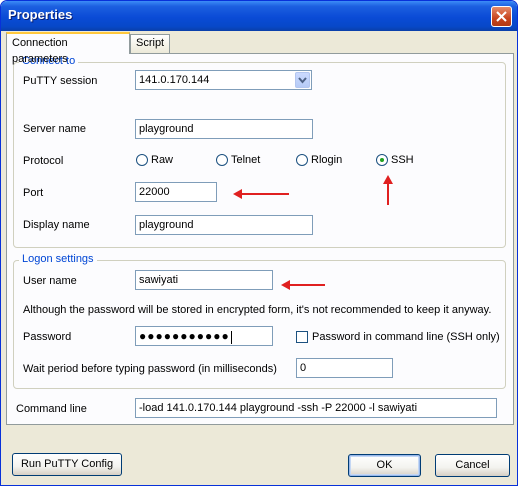 The height and width of the screenshot is (486, 518). What do you see at coordinates (259, 16) in the screenshot?
I see `title-bar: Properties` at bounding box center [259, 16].